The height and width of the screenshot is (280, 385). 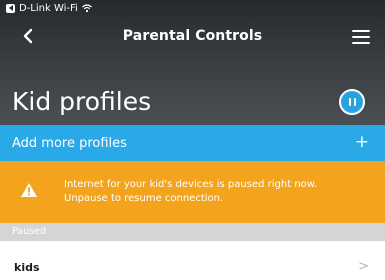 I want to click on wifi-icon, so click(x=86, y=8).